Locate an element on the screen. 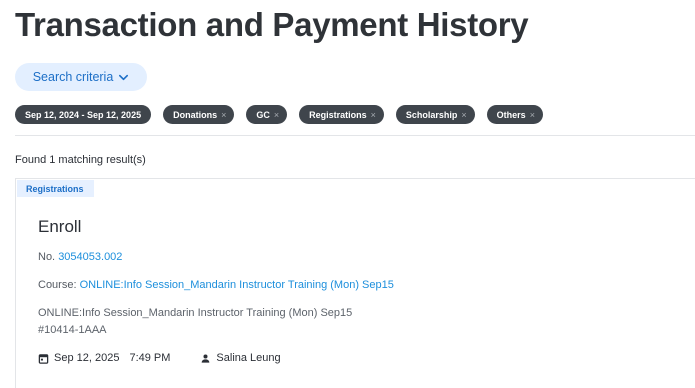 The image size is (695, 388). page-title: Transaction and Payment History is located at coordinates (272, 24).